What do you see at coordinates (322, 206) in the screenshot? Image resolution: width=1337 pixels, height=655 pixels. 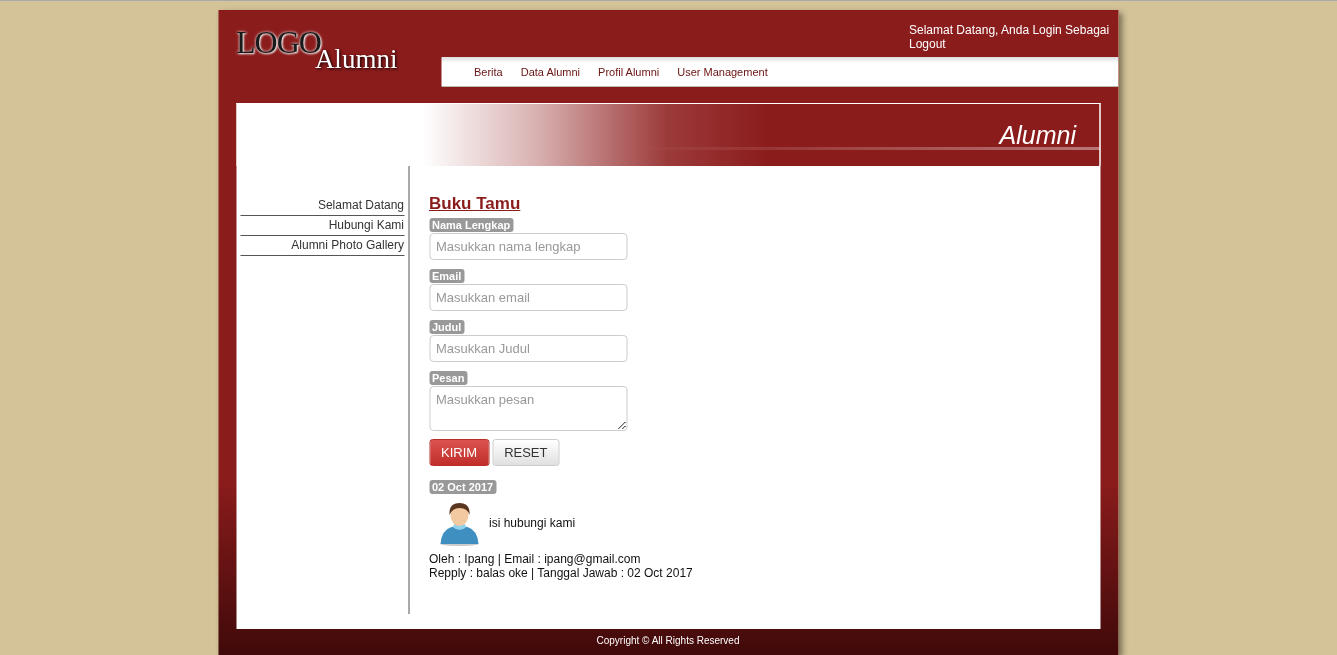 I see `sidebar-link: Selamat Datang` at bounding box center [322, 206].